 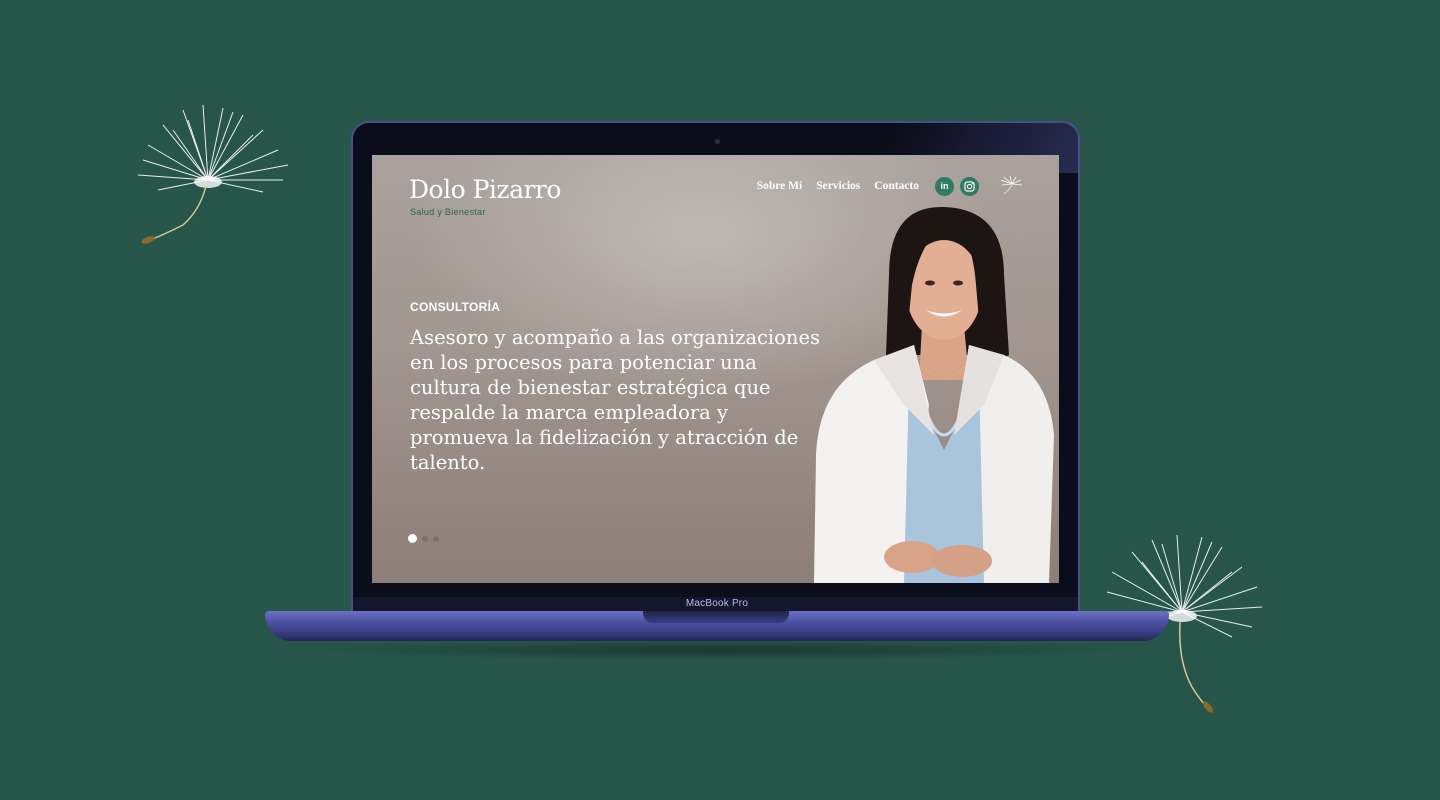 What do you see at coordinates (1011, 186) in the screenshot?
I see `dandelion-menu-icon` at bounding box center [1011, 186].